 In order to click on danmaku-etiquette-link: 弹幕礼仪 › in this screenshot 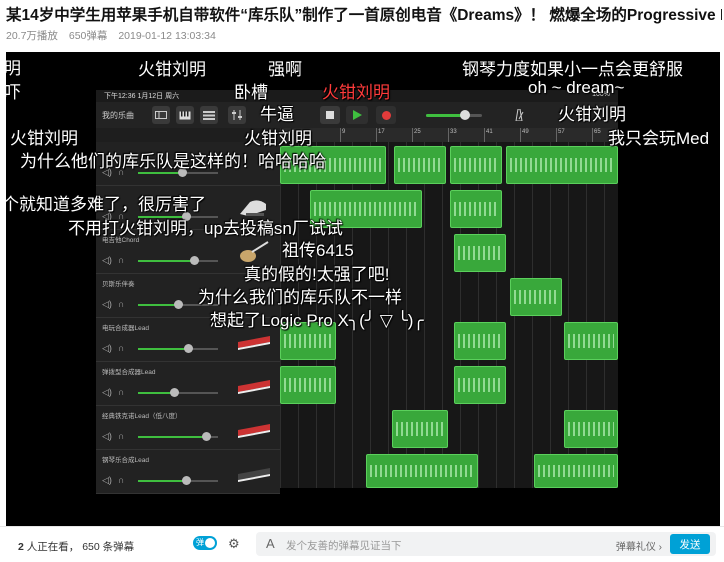, I will do `click(639, 545)`.